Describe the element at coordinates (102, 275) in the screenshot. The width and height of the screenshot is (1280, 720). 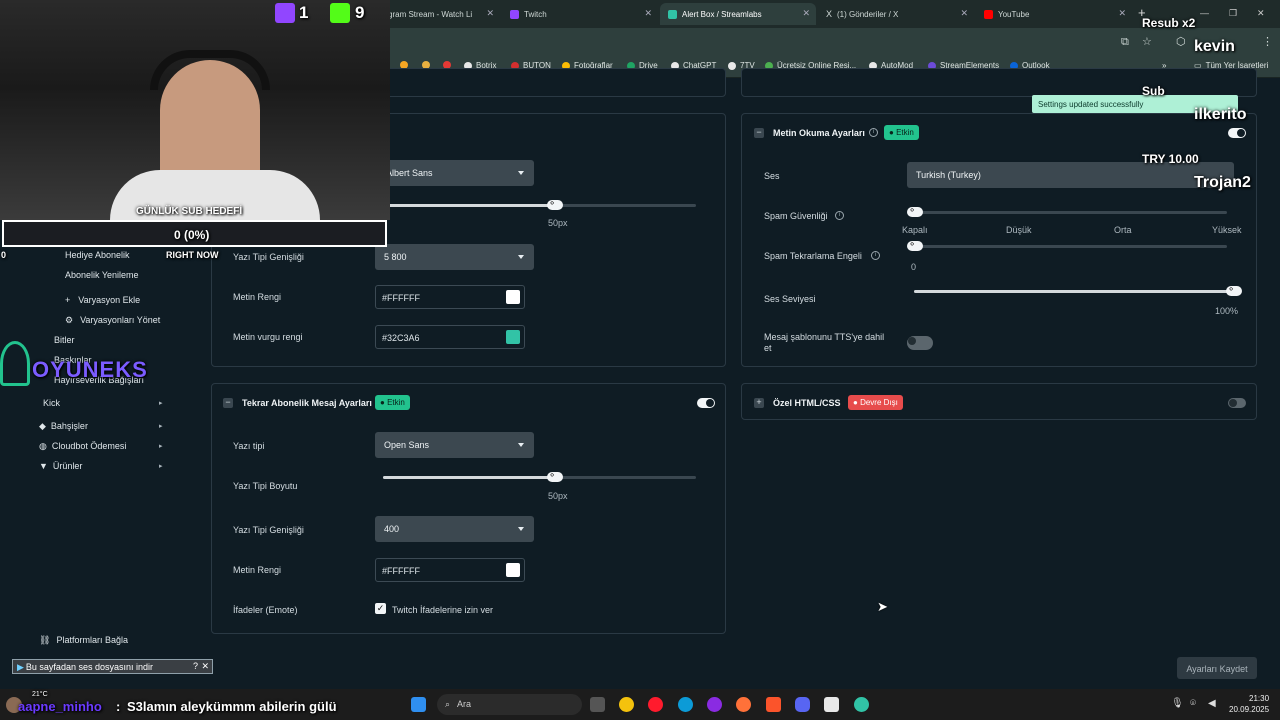
I see `sidebar-item-resub: Abonelik Yenileme` at that location.